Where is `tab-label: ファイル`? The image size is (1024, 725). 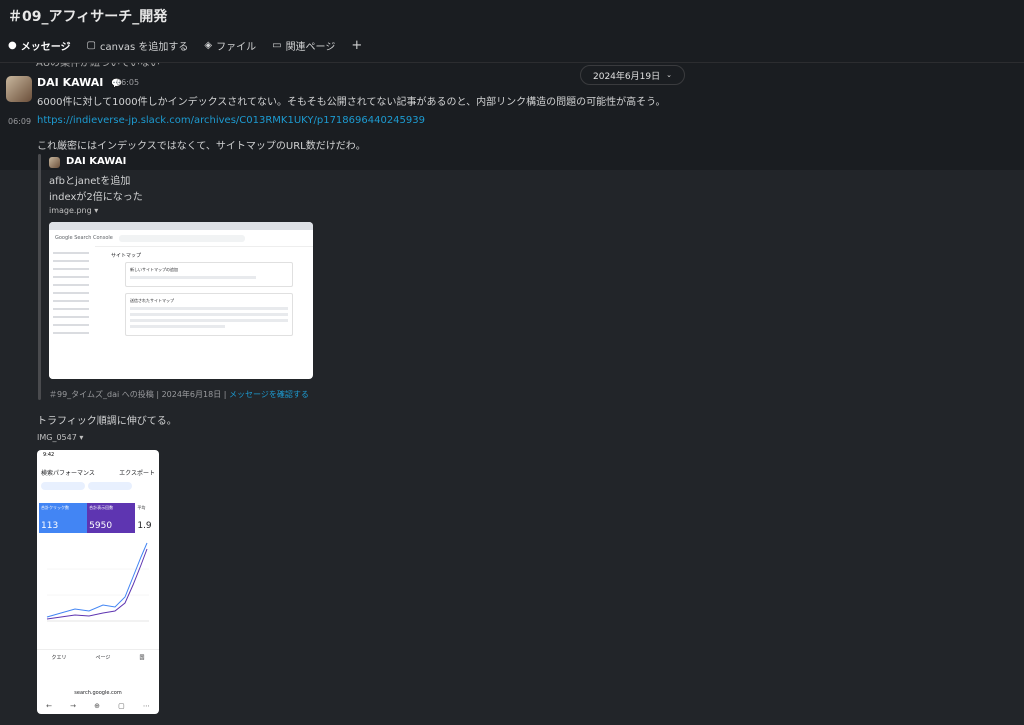 tab-label: ファイル is located at coordinates (236, 47).